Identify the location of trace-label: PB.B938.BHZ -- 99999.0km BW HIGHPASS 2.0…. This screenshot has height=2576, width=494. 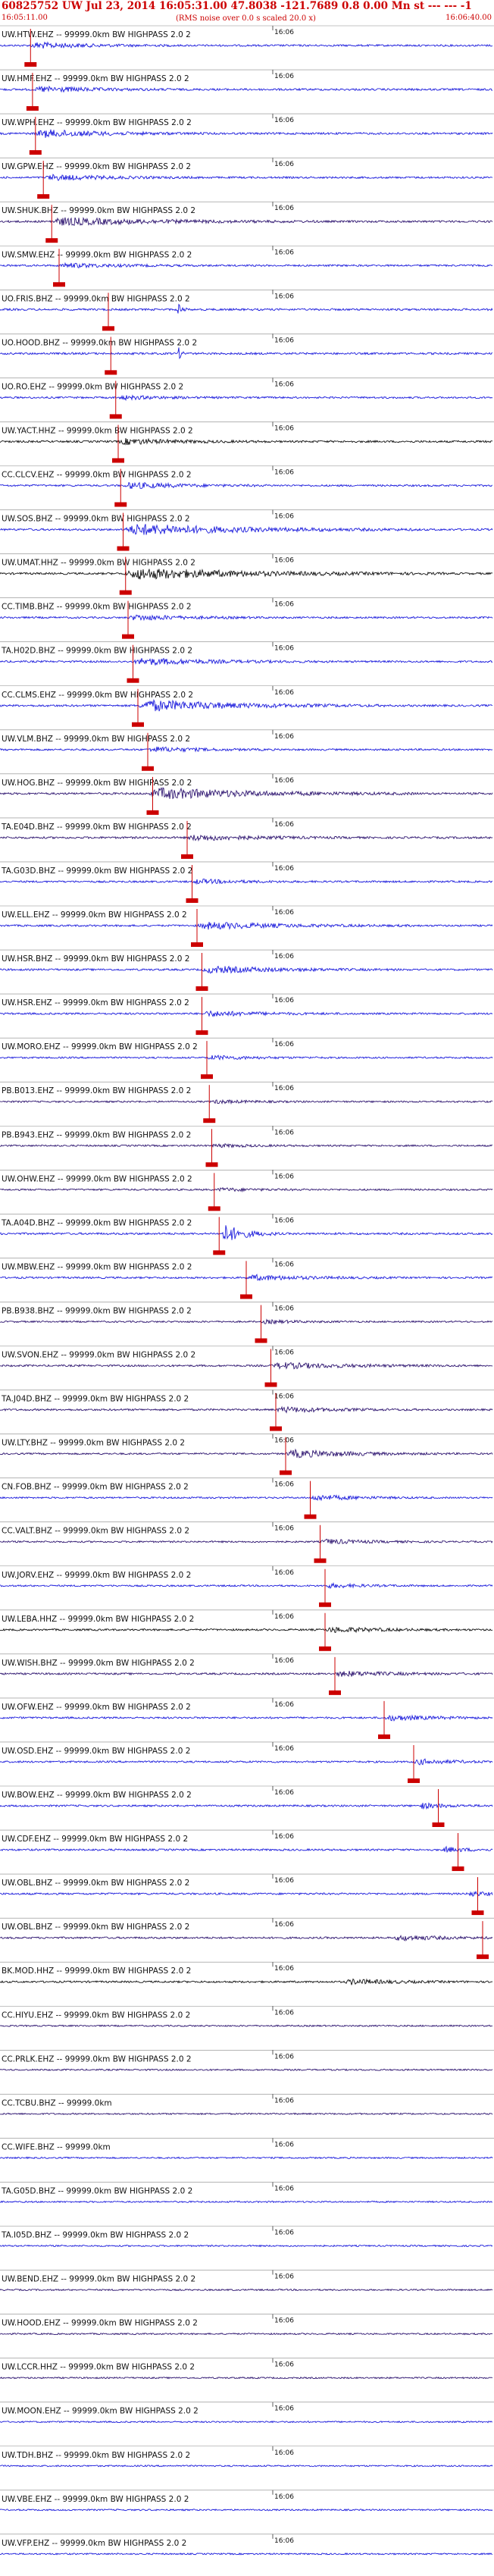
(97, 1310).